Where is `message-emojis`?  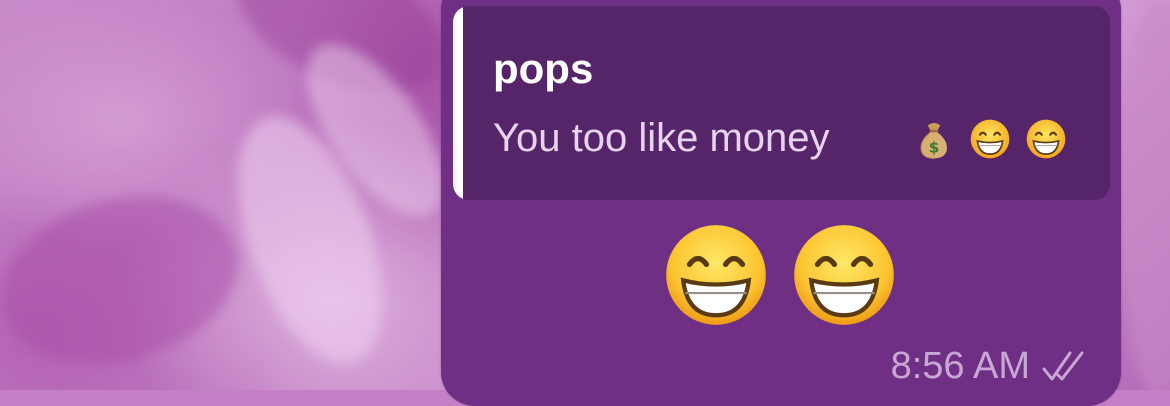
message-emojis is located at coordinates (780, 275).